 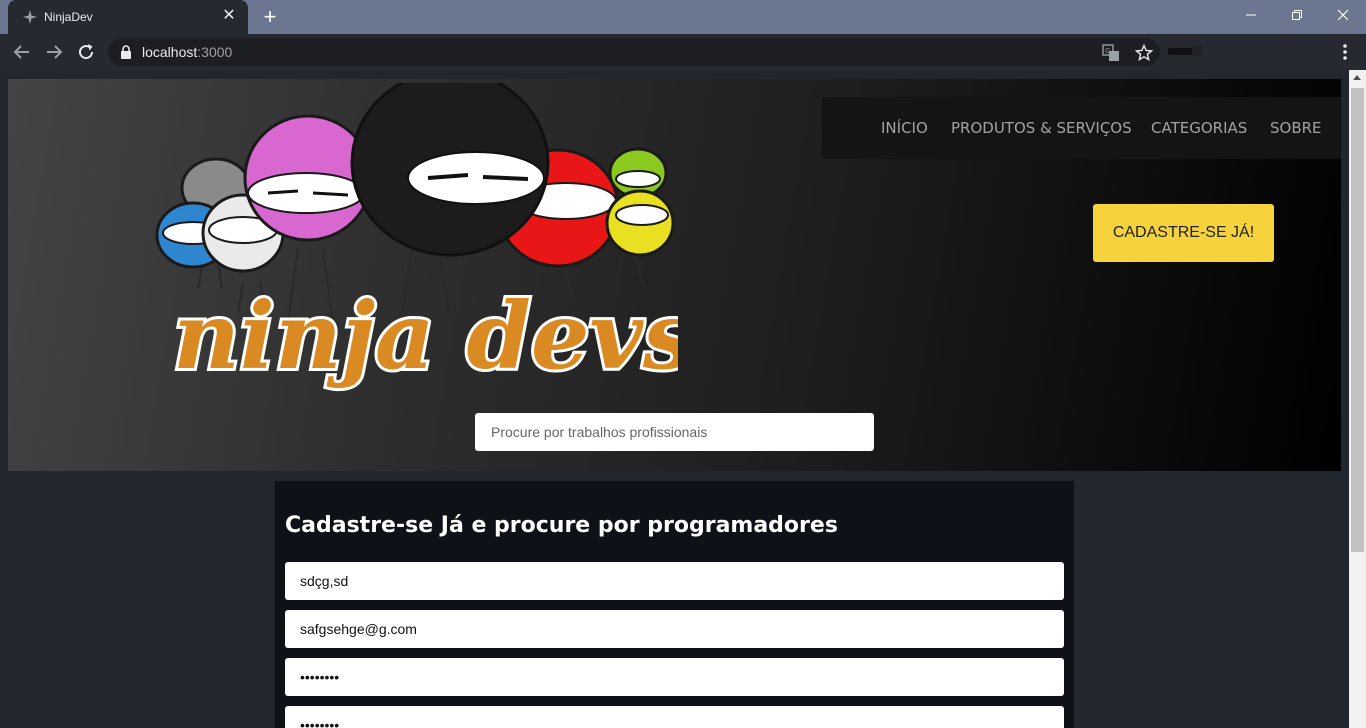 What do you see at coordinates (1107, 51) in the screenshot?
I see `svg-text: G` at bounding box center [1107, 51].